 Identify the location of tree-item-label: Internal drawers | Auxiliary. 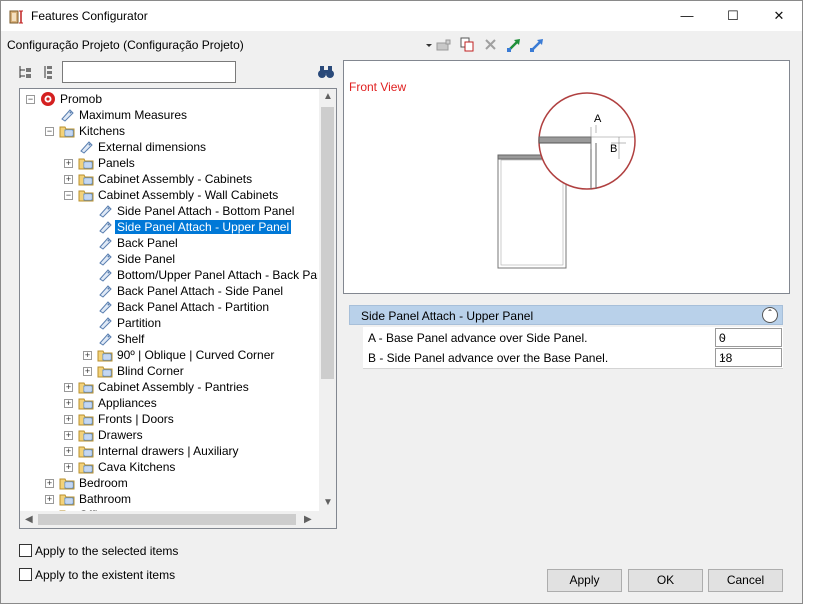
(168, 451).